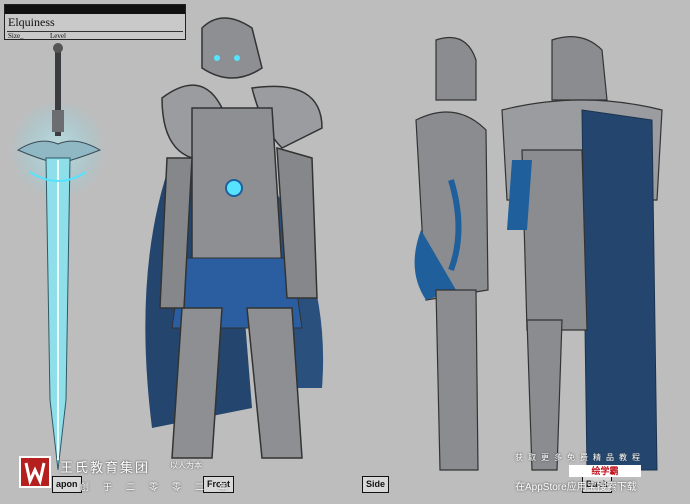  What do you see at coordinates (576, 487) in the screenshot?
I see `watermark-right-footer: 在AppStore应用宝搜索下载` at bounding box center [576, 487].